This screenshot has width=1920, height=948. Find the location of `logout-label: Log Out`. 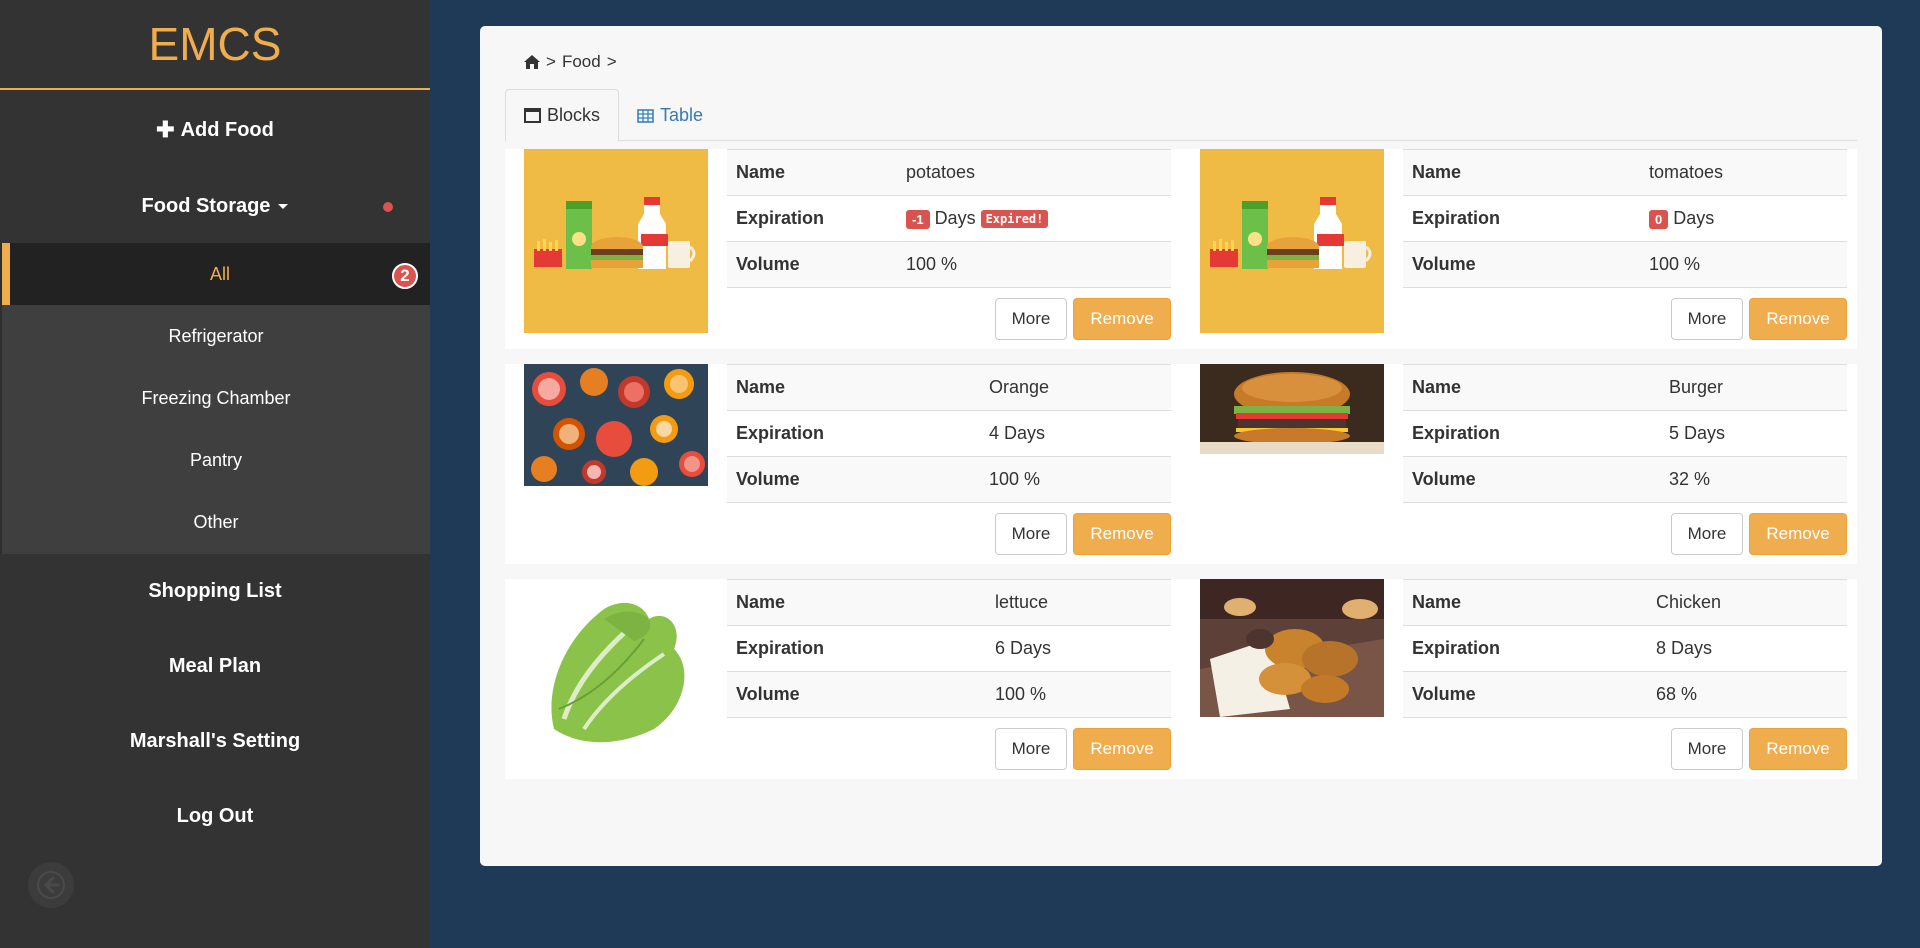

logout-label: Log Out is located at coordinates (215, 816).